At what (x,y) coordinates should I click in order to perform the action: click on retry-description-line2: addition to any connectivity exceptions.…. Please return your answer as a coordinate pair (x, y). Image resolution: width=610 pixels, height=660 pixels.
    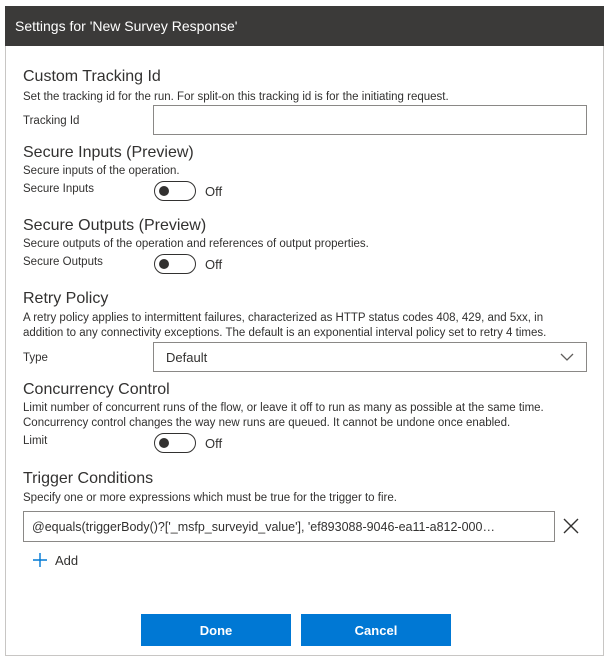
    Looking at the image, I should click on (285, 333).